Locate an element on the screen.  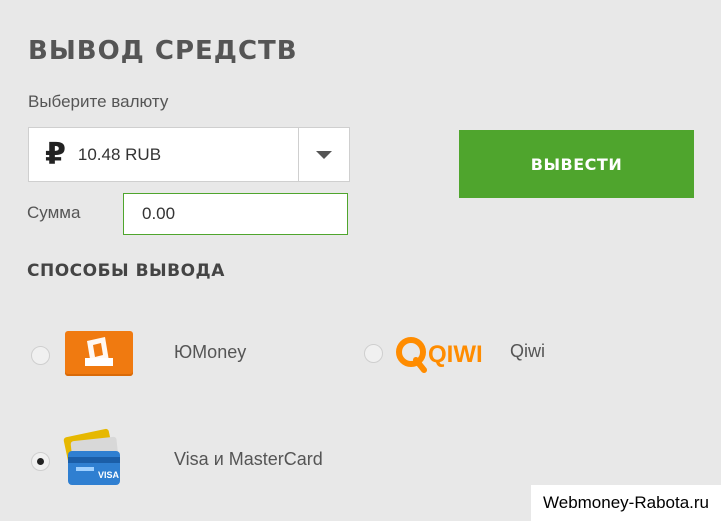
qiwi-radio is located at coordinates (373, 353).